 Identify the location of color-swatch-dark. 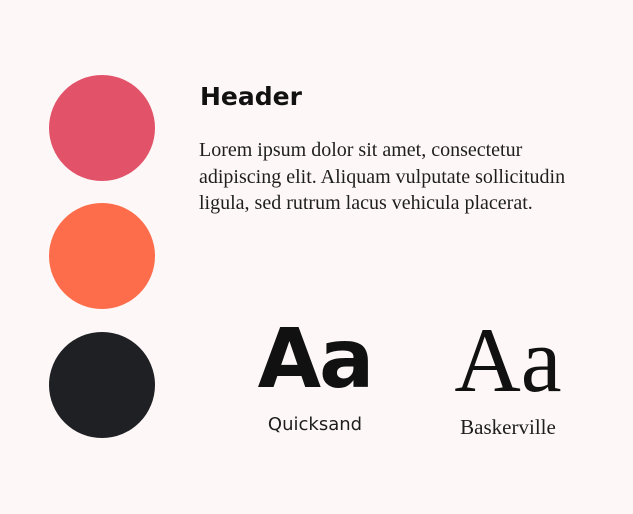
(102, 385).